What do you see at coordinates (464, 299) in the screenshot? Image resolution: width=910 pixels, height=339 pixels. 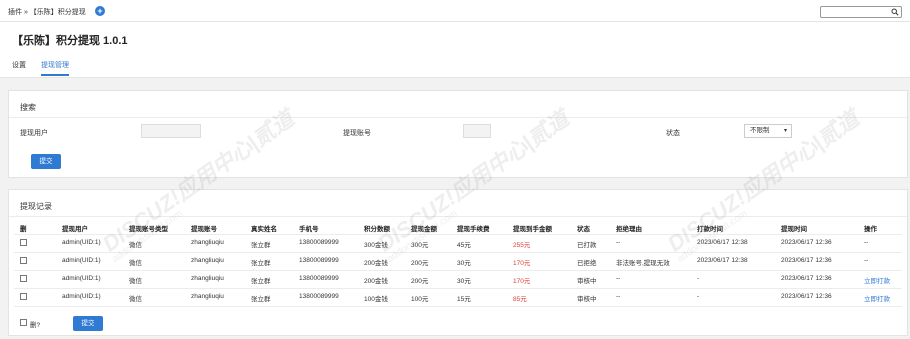 I see `row-fee: 15元` at bounding box center [464, 299].